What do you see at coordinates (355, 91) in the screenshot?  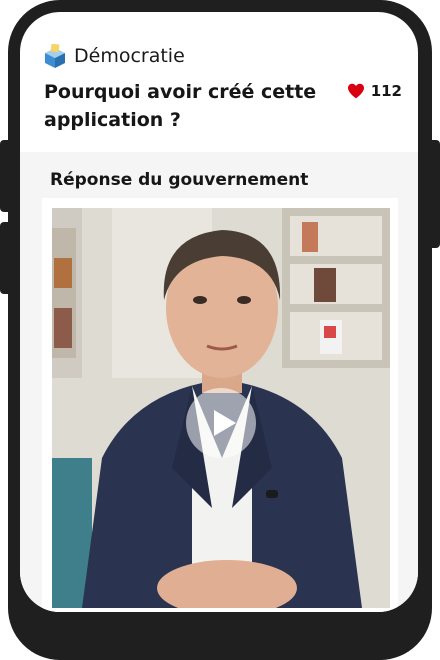 I see `heart-icon` at bounding box center [355, 91].